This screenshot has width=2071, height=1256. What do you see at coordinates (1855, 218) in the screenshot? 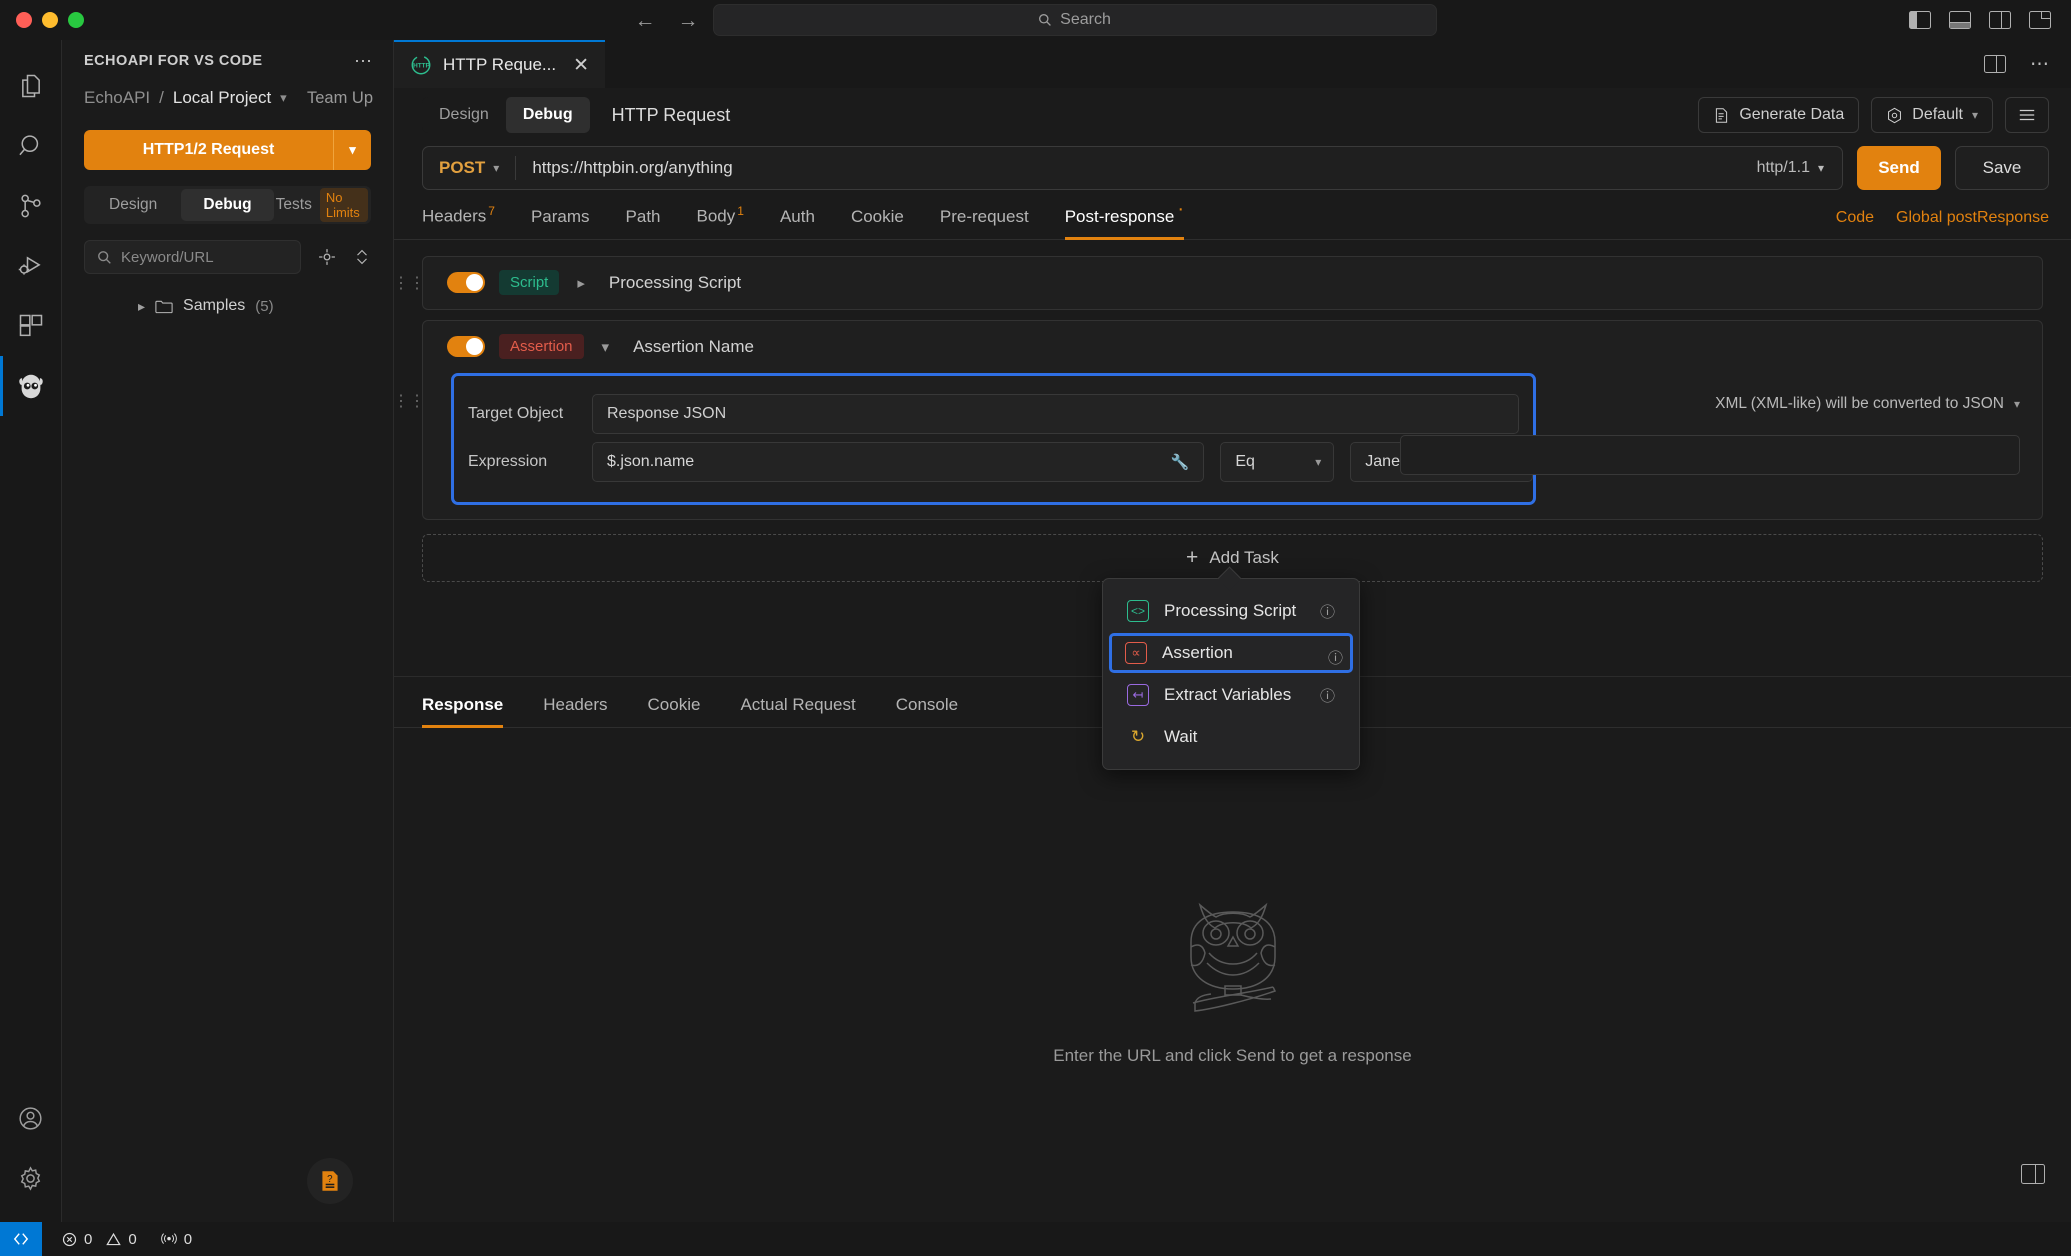
I see `code-link: Code` at bounding box center [1855, 218].